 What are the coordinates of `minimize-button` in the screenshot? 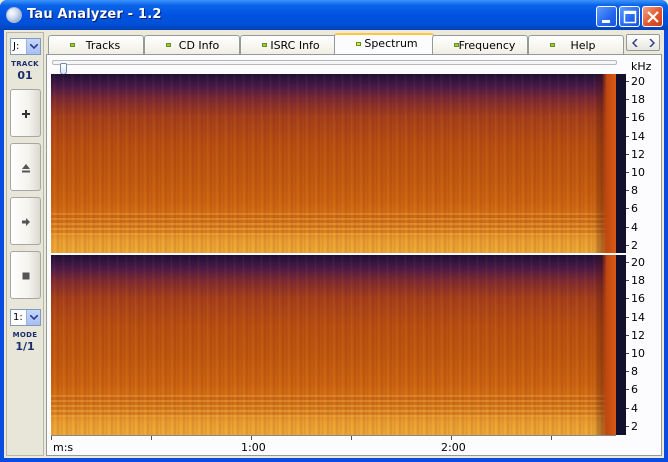 It's located at (606, 16).